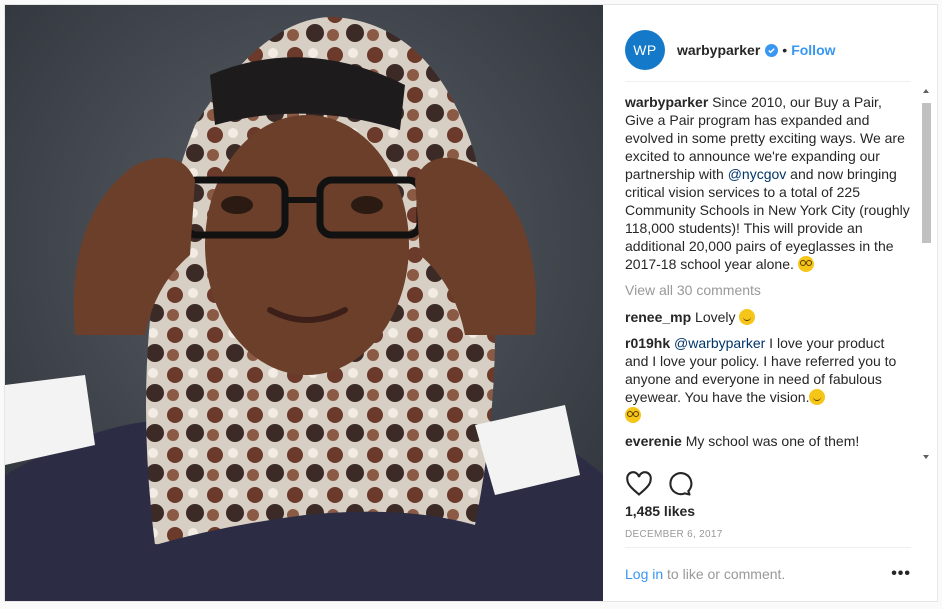  Describe the element at coordinates (926, 91) in the screenshot. I see `scroll-up-arrow-icon` at that location.